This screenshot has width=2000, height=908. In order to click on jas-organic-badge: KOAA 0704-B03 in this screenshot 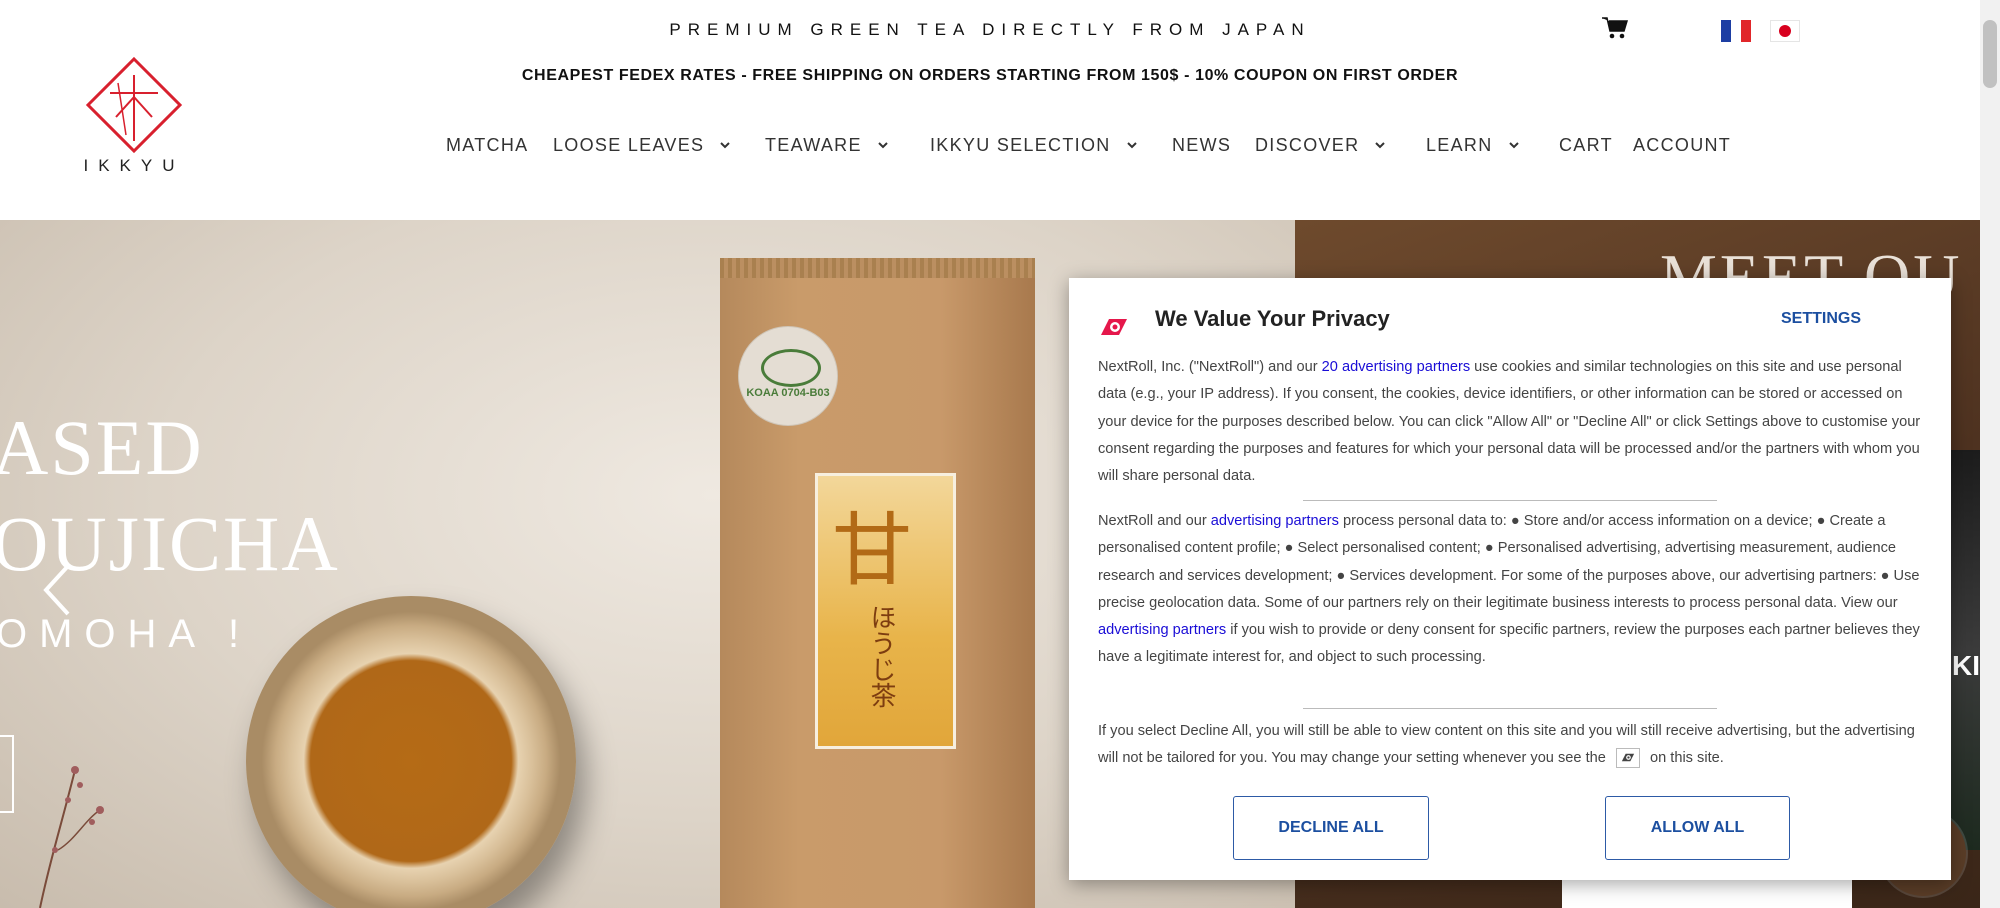, I will do `click(788, 376)`.